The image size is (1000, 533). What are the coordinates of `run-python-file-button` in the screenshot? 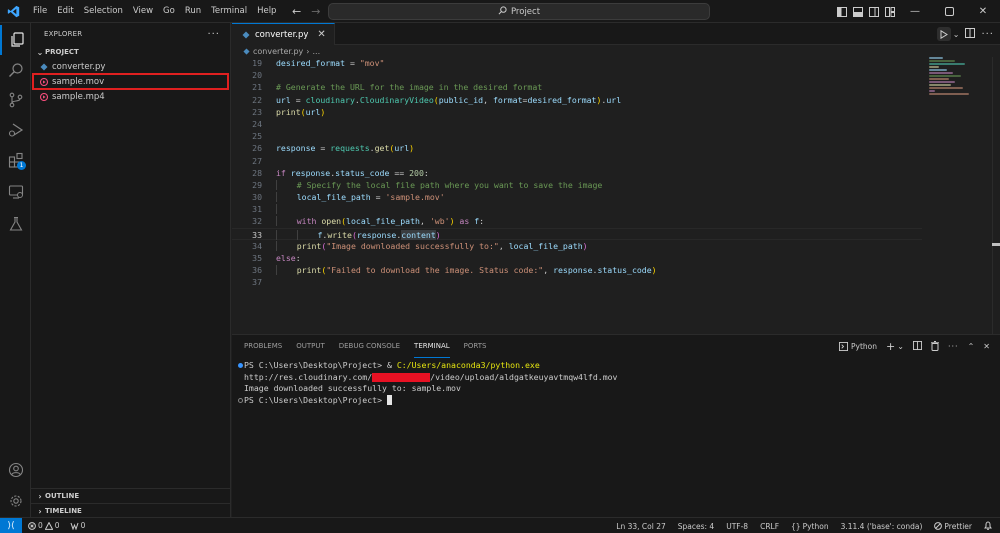 It's located at (943, 34).